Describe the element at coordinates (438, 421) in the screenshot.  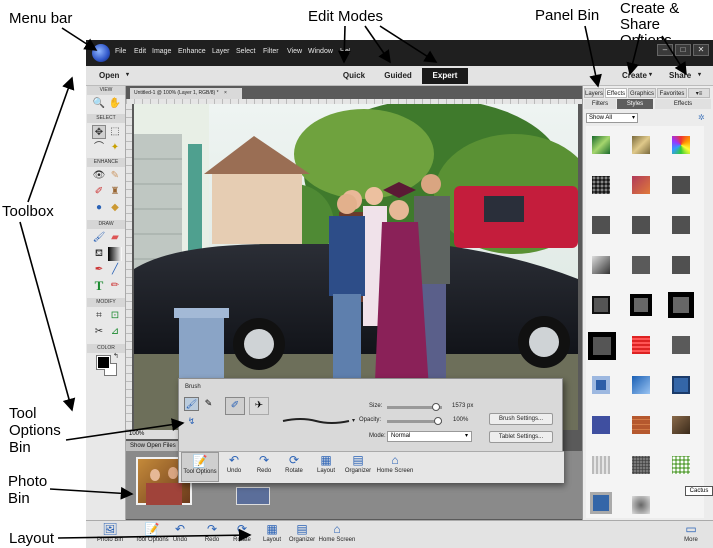
I see `opacity-slider-knob` at that location.